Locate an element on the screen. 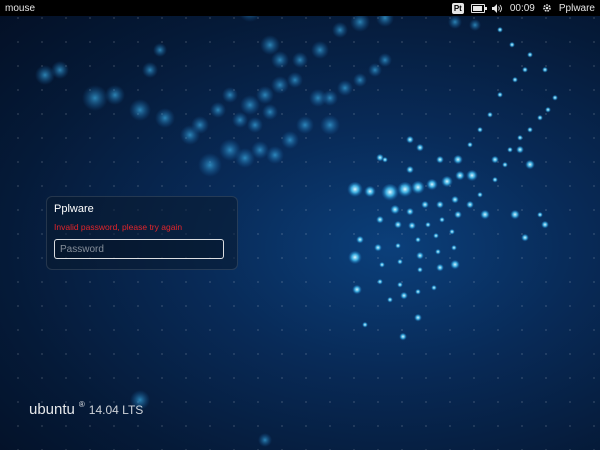 This screenshot has height=450, width=600. login-error-message: Invalid password, please try again is located at coordinates (118, 227).